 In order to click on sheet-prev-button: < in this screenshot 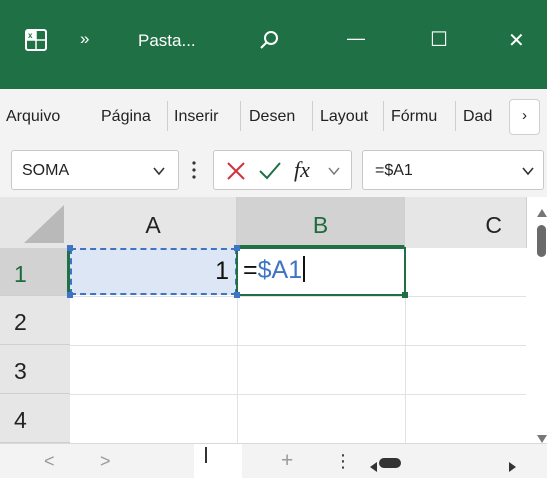, I will do `click(49, 461)`.